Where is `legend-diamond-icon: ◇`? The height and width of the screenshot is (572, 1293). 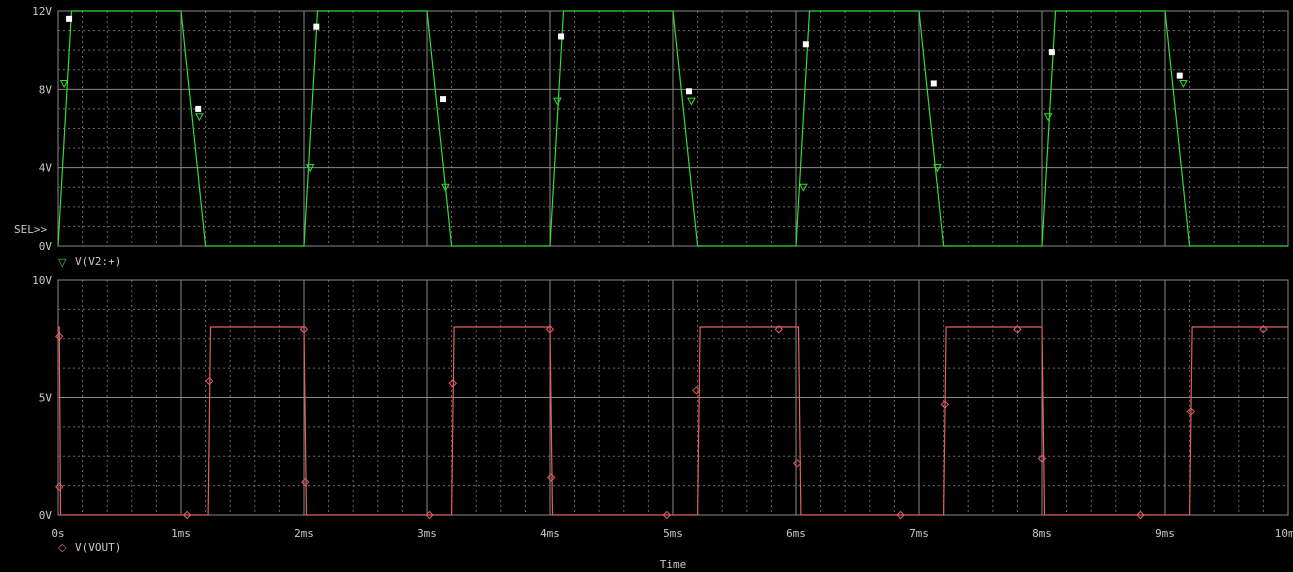 legend-diamond-icon: ◇ is located at coordinates (62, 547).